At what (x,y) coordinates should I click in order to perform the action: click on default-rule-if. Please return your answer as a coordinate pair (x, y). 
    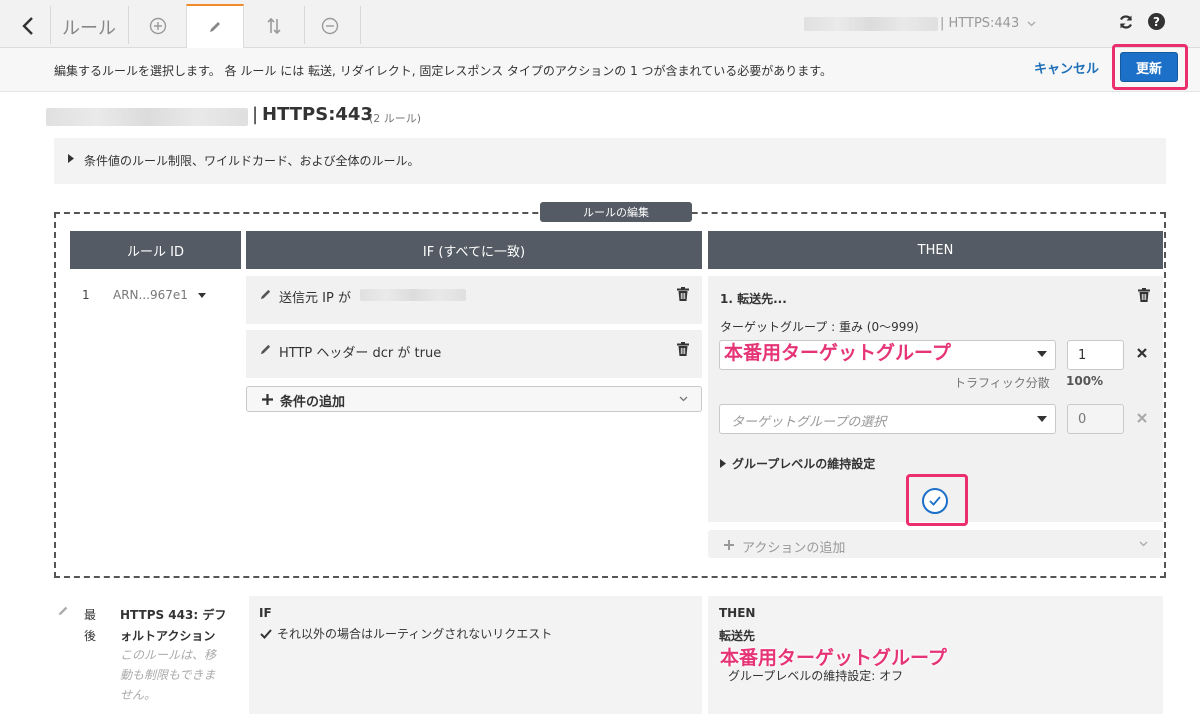
    Looking at the image, I should click on (475, 655).